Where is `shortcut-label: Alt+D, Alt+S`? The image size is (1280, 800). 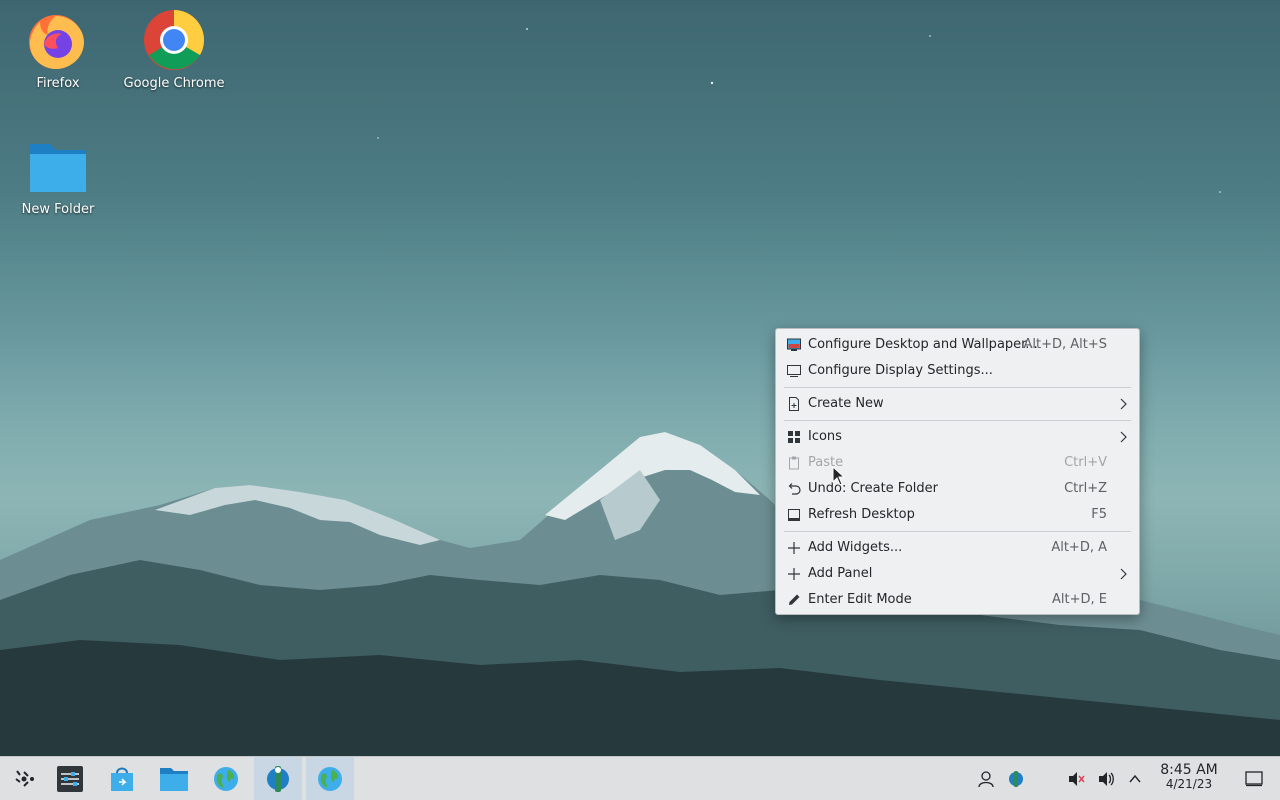
shortcut-label: Alt+D, Alt+S is located at coordinates (1065, 344).